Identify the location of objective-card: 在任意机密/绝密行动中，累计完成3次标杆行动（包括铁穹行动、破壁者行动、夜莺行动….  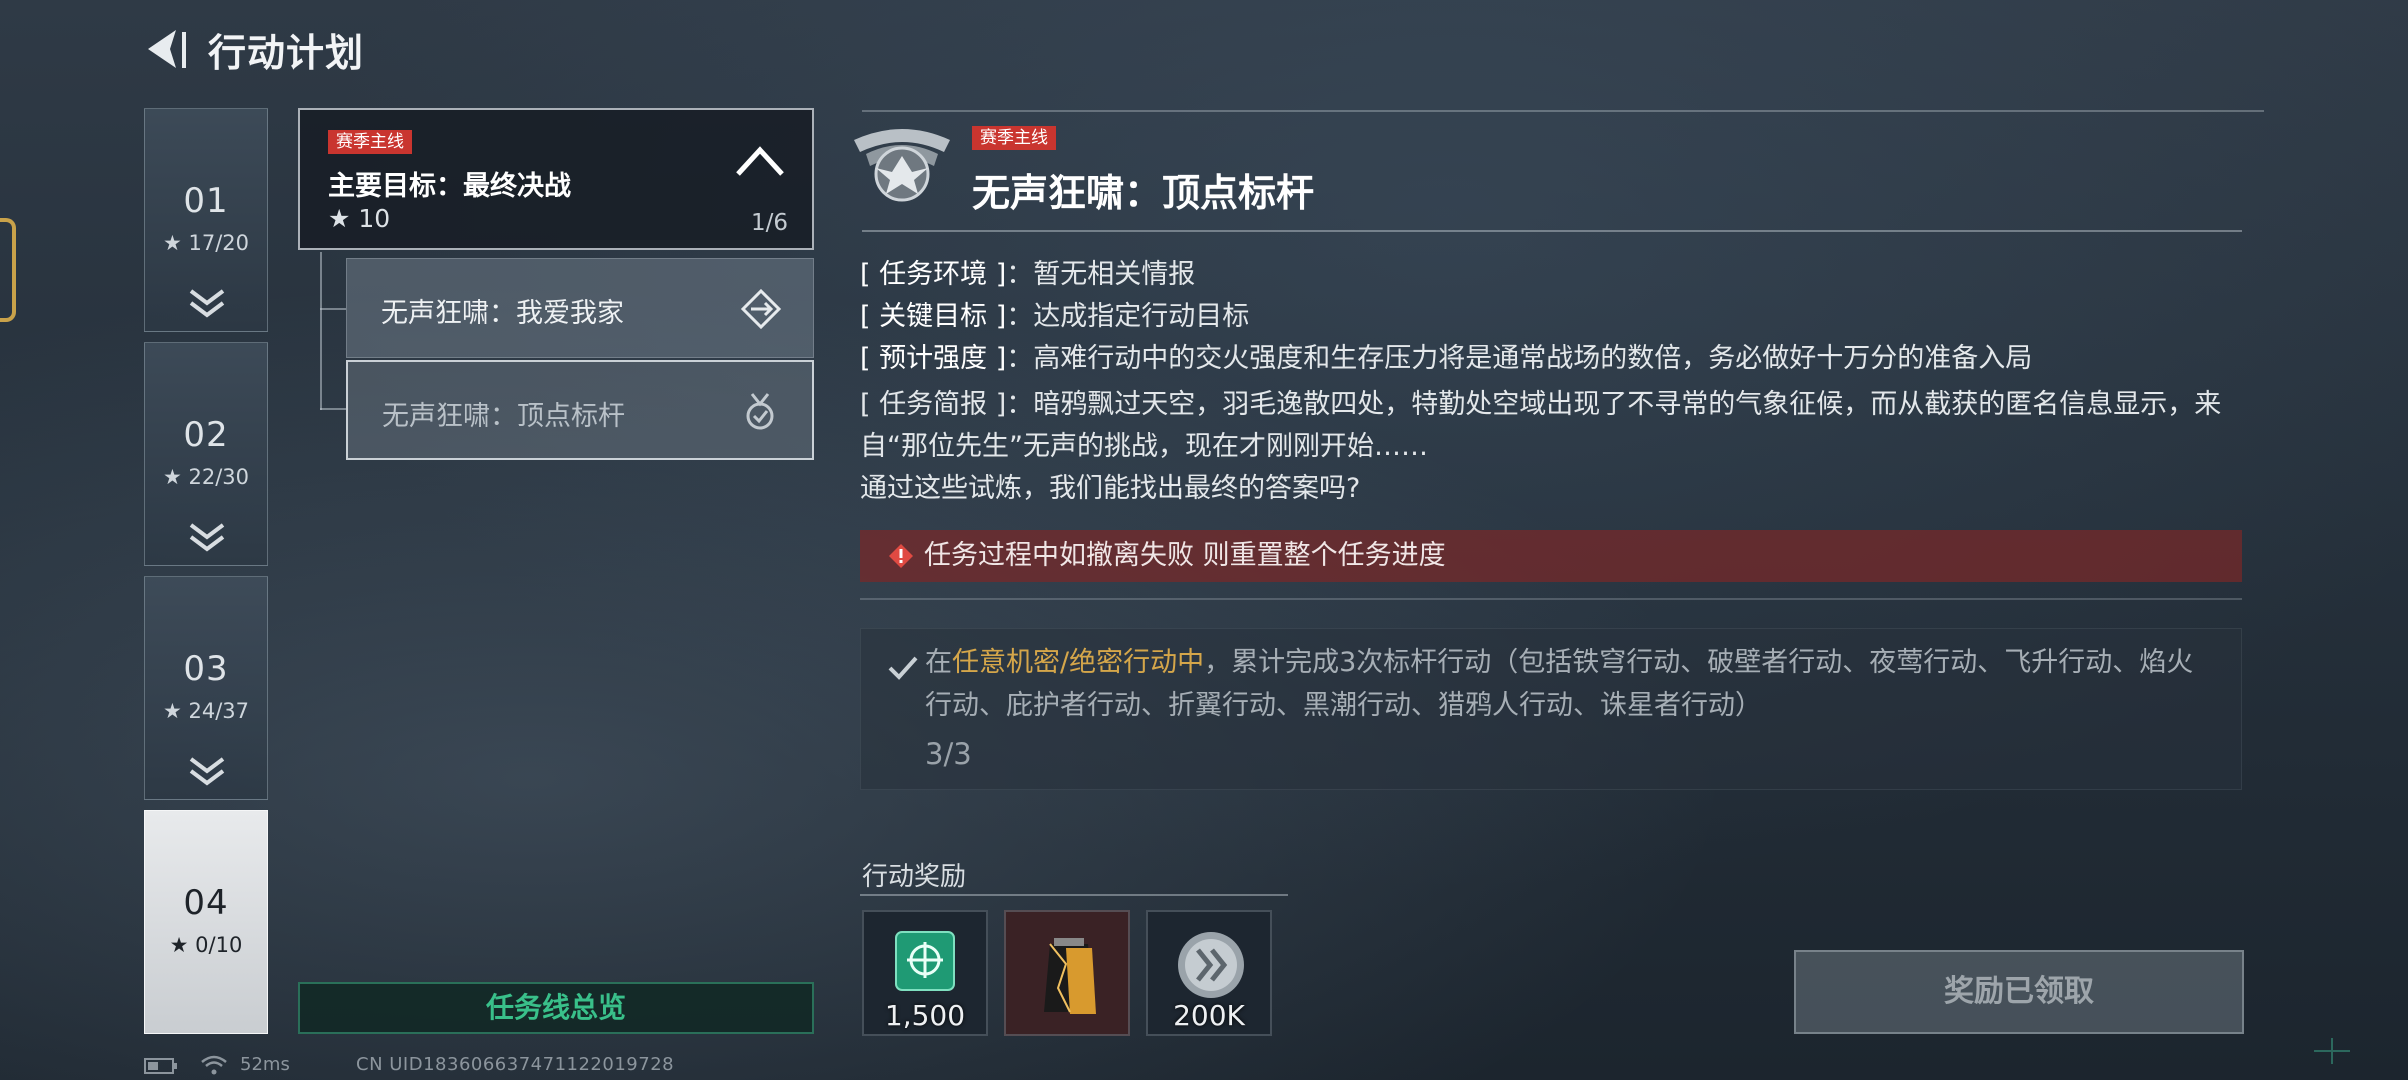
(1551, 709).